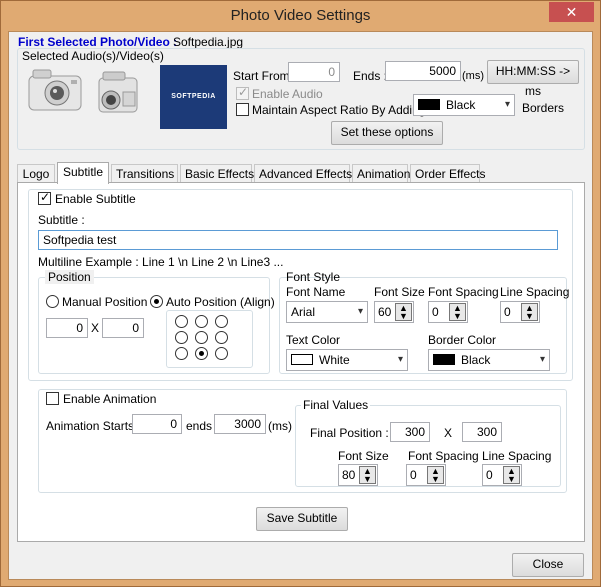 This screenshot has width=601, height=587. Describe the element at coordinates (476, 360) in the screenshot. I see `subtitle-border-color-value: Black` at that location.